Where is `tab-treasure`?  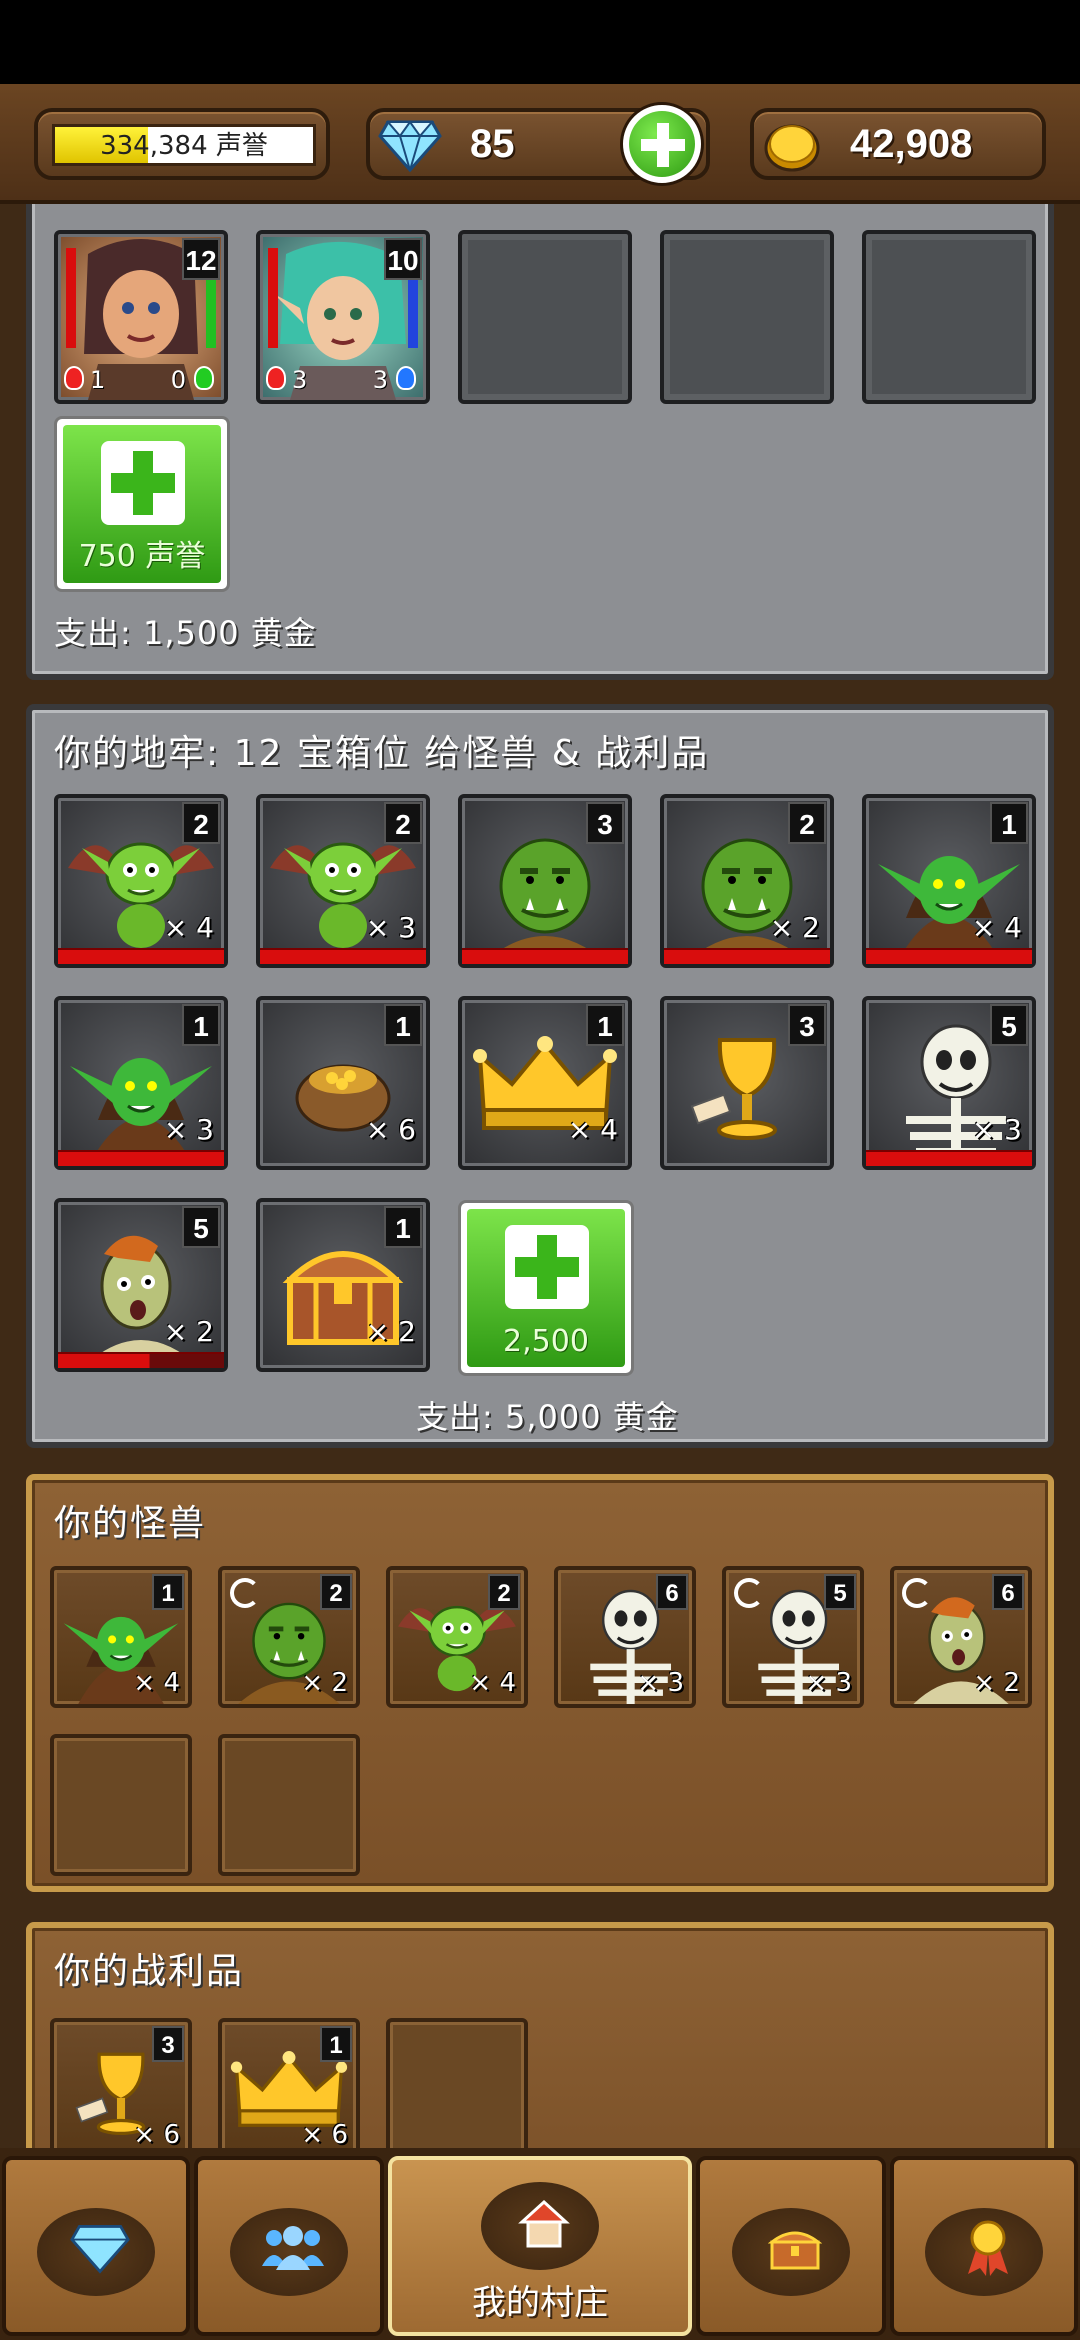 tab-treasure is located at coordinates (791, 2246).